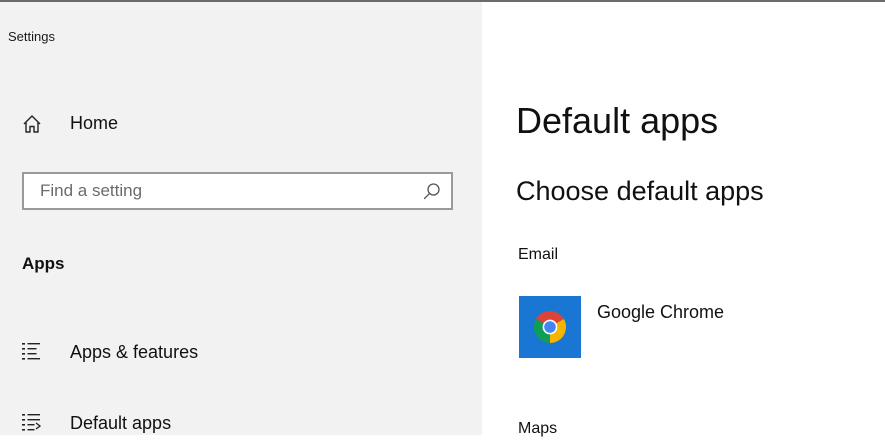 The height and width of the screenshot is (442, 885). Describe the element at coordinates (32, 124) in the screenshot. I see `home-icon` at that location.